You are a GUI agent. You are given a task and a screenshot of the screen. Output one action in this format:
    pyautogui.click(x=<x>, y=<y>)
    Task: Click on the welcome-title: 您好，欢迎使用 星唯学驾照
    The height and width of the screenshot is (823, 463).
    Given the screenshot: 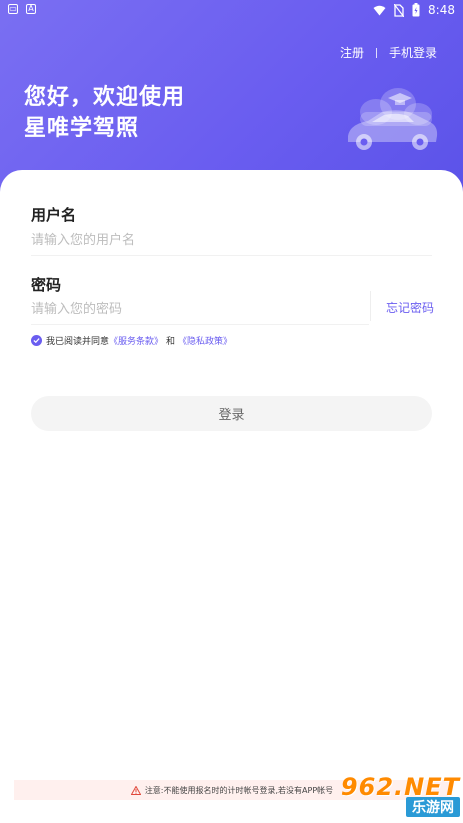 What is the action you would take?
    pyautogui.click(x=104, y=113)
    